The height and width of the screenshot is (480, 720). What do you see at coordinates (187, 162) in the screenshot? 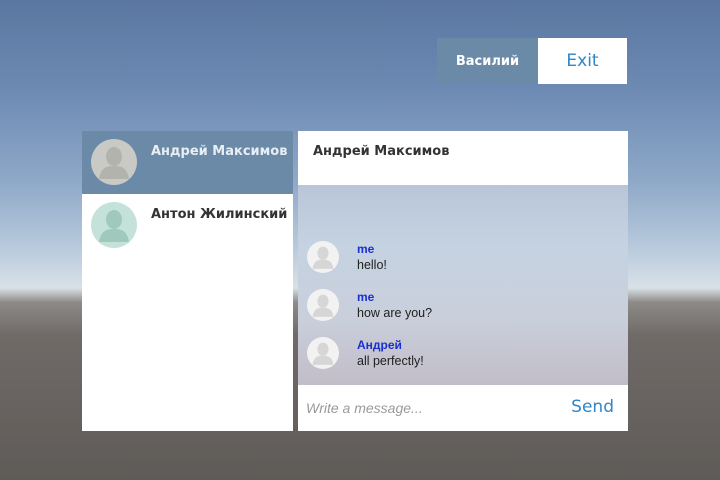
I see `contact-item-andrey: Андрей Максимов` at bounding box center [187, 162].